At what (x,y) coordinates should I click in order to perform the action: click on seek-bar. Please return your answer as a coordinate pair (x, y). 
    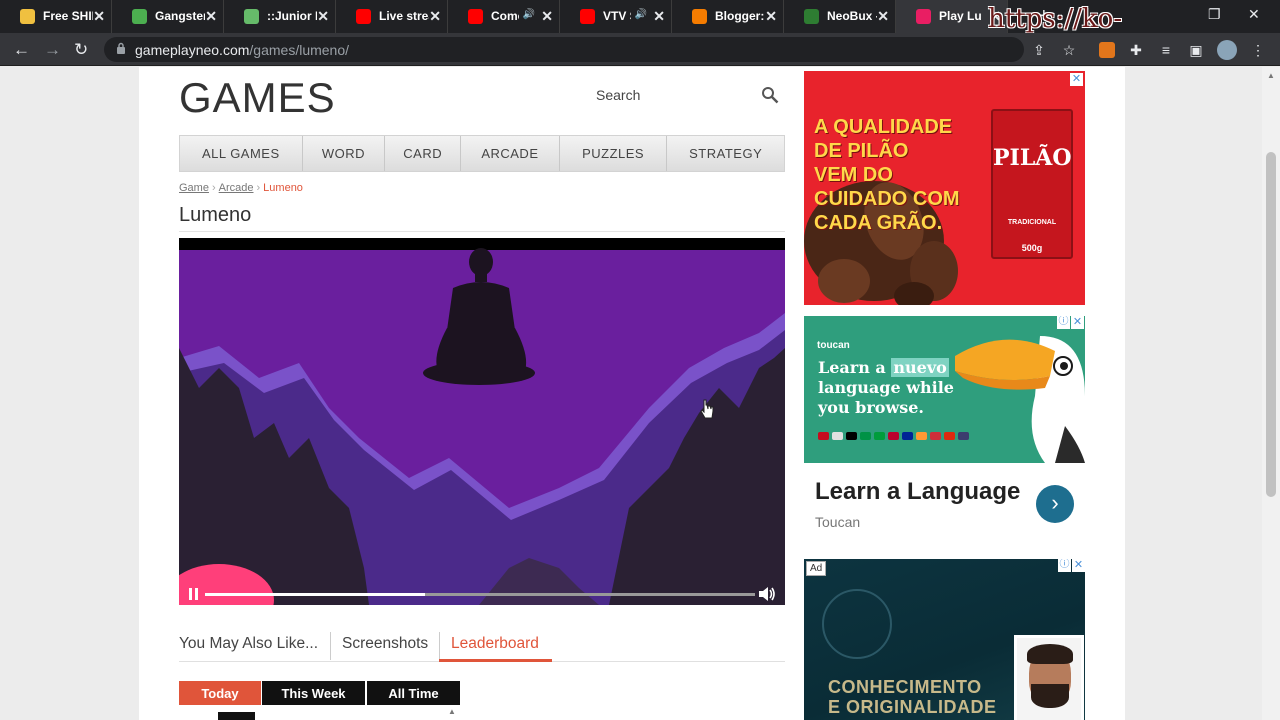
    Looking at the image, I should click on (480, 594).